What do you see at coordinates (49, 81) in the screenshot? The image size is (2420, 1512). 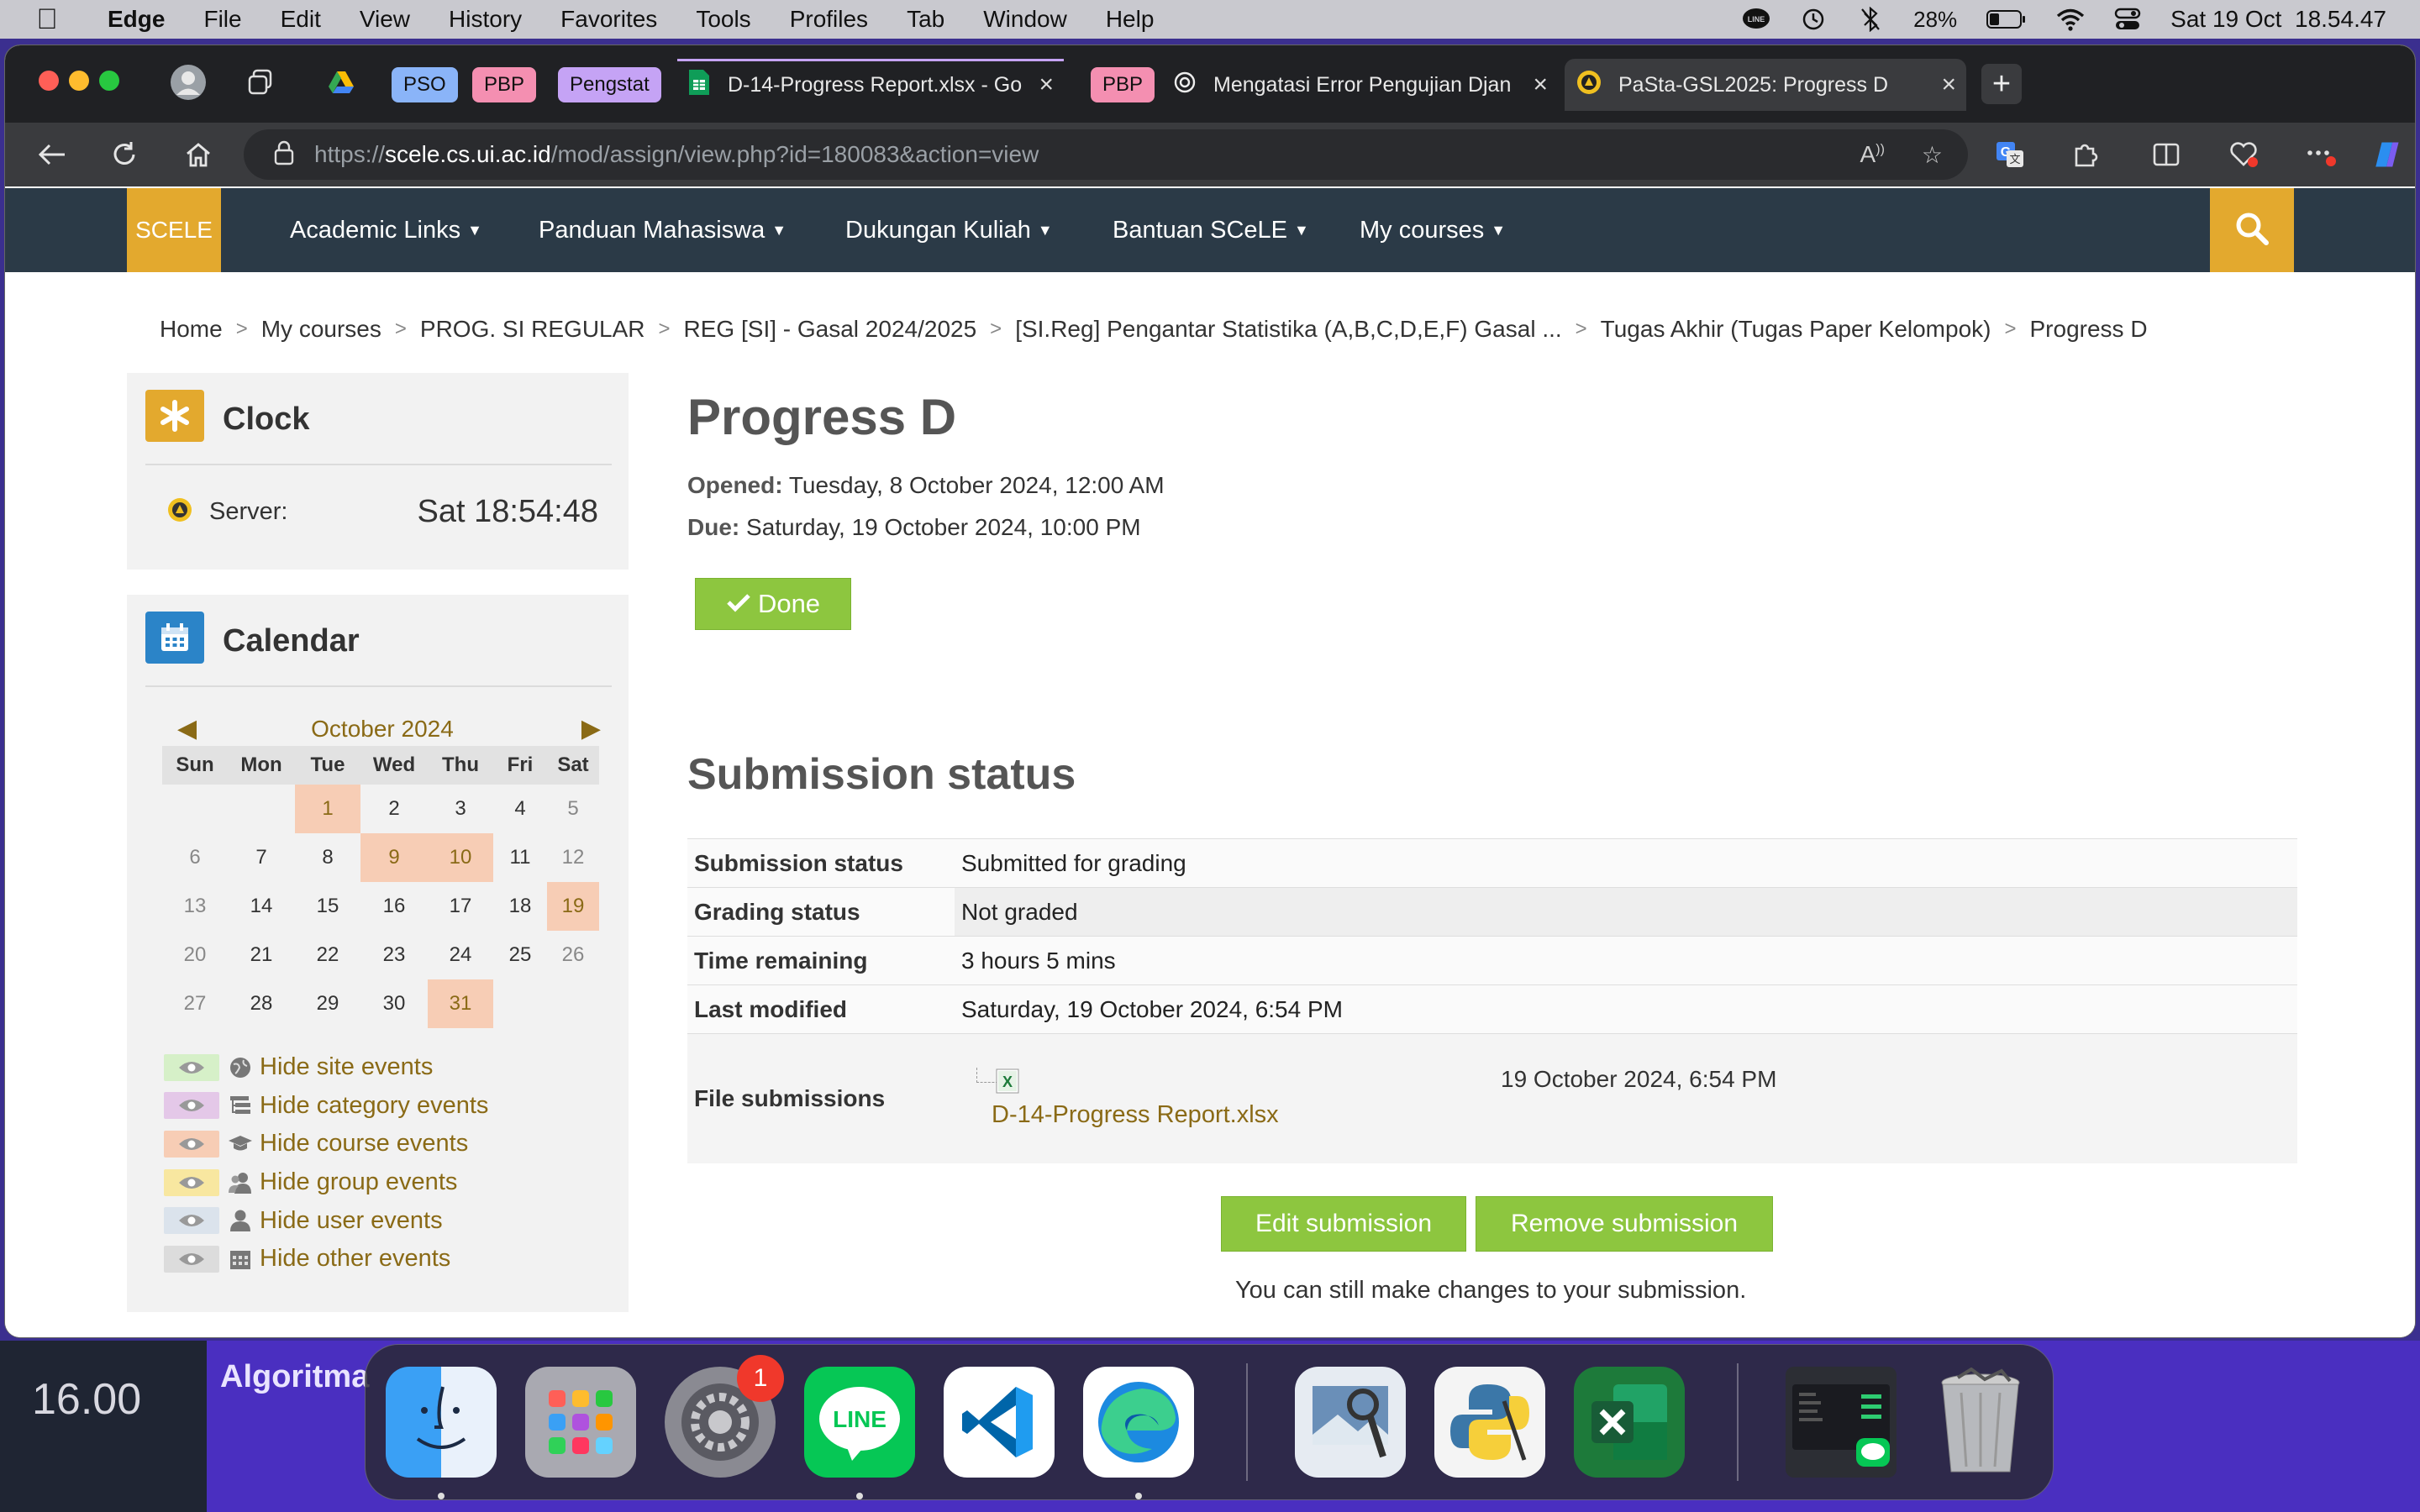 I see `close-window-button` at bounding box center [49, 81].